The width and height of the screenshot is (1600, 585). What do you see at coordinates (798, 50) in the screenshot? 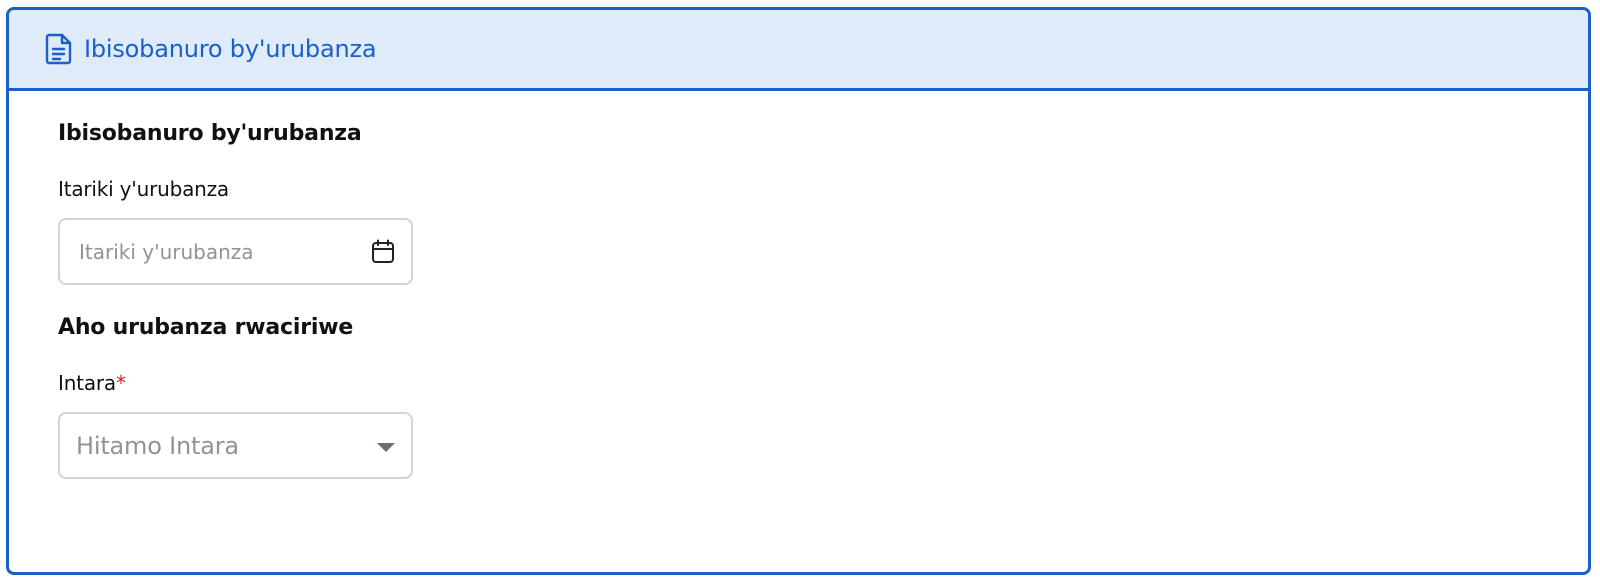
I see `panel-header: Ibisobanuro by'urubanza` at bounding box center [798, 50].